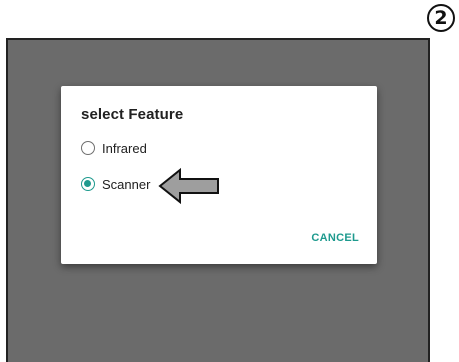 This screenshot has width=459, height=362. Describe the element at coordinates (132, 114) in the screenshot. I see `dialog-title: select Feature` at that location.